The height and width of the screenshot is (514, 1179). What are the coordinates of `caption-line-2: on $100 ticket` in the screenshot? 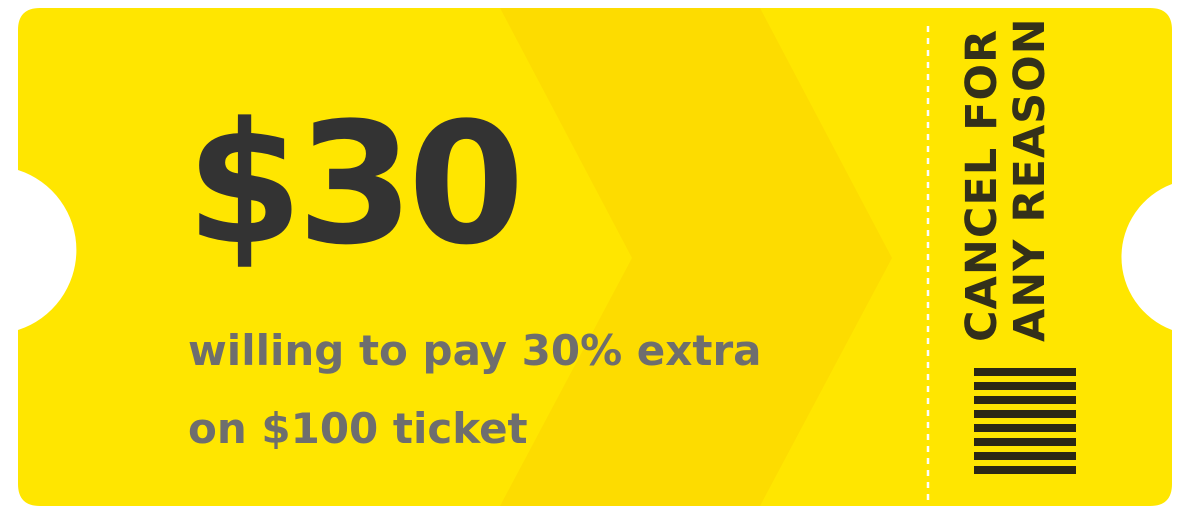 It's located at (358, 428).